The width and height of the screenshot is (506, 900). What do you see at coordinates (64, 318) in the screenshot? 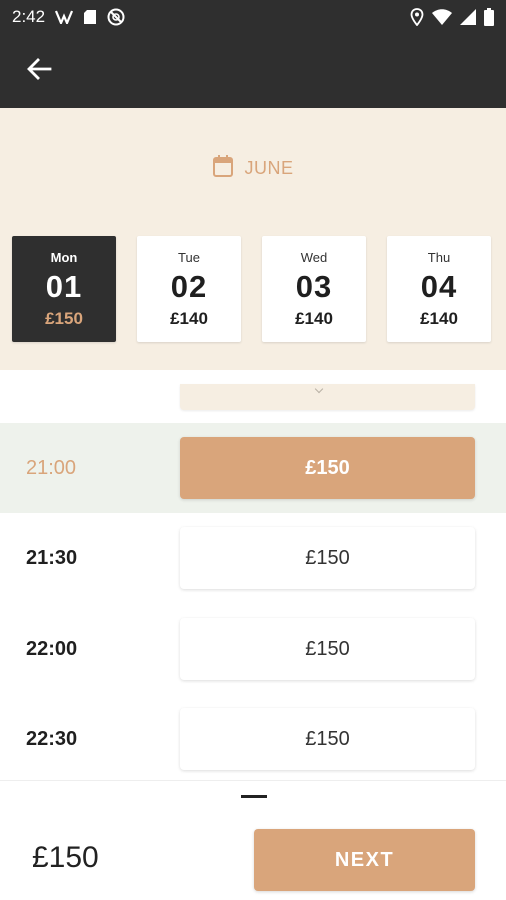
I see `day-price: £150` at bounding box center [64, 318].